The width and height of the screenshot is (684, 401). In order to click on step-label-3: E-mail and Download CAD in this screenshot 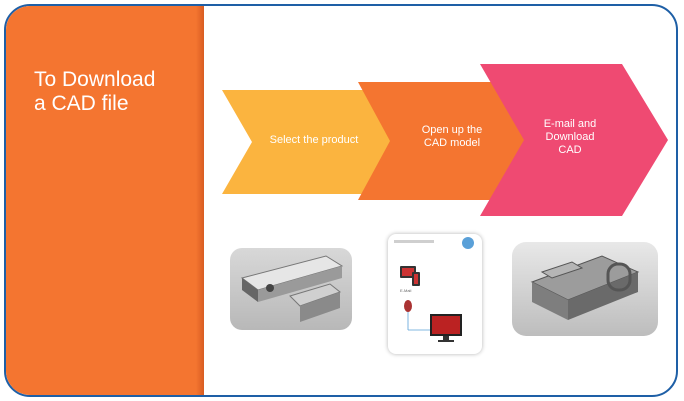, I will do `click(570, 137)`.